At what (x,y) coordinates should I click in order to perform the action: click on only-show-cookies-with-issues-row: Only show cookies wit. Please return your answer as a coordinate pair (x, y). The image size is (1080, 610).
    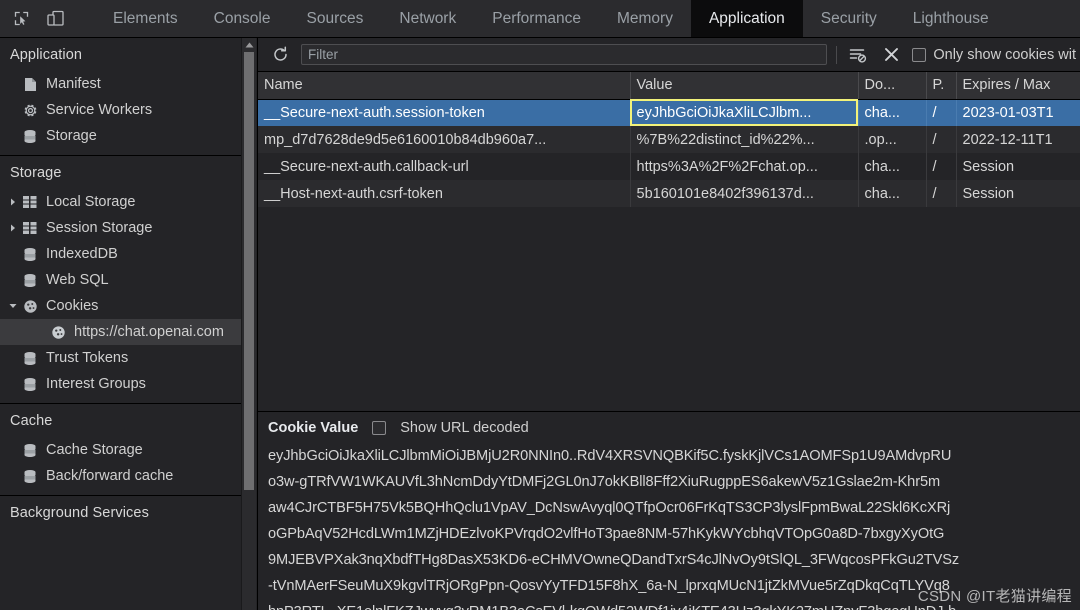
    Looking at the image, I should click on (996, 55).